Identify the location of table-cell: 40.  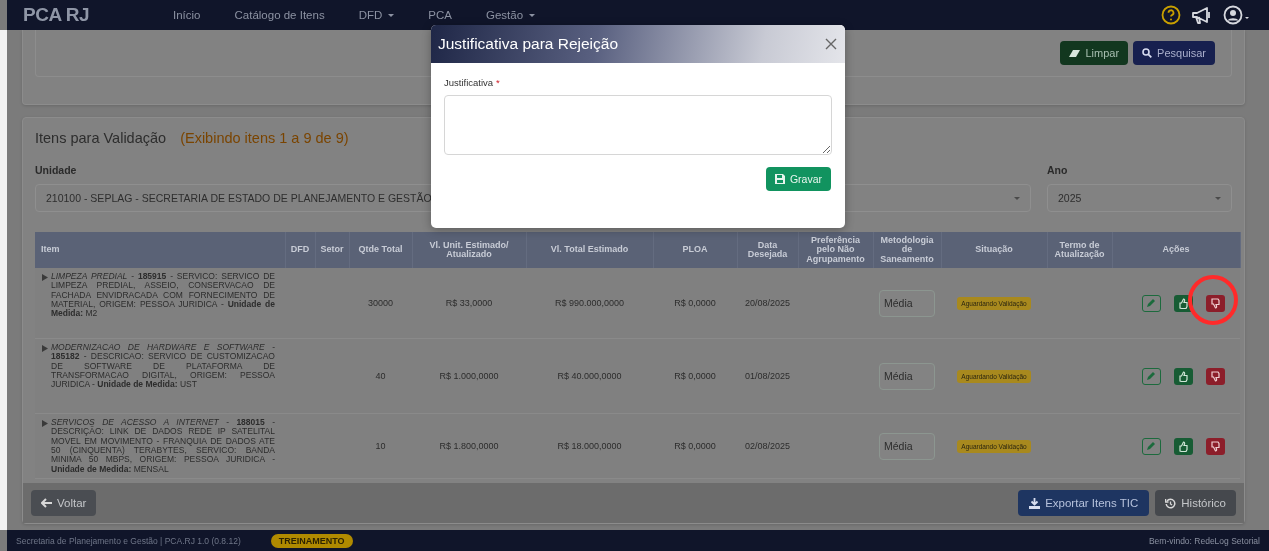
(380, 376).